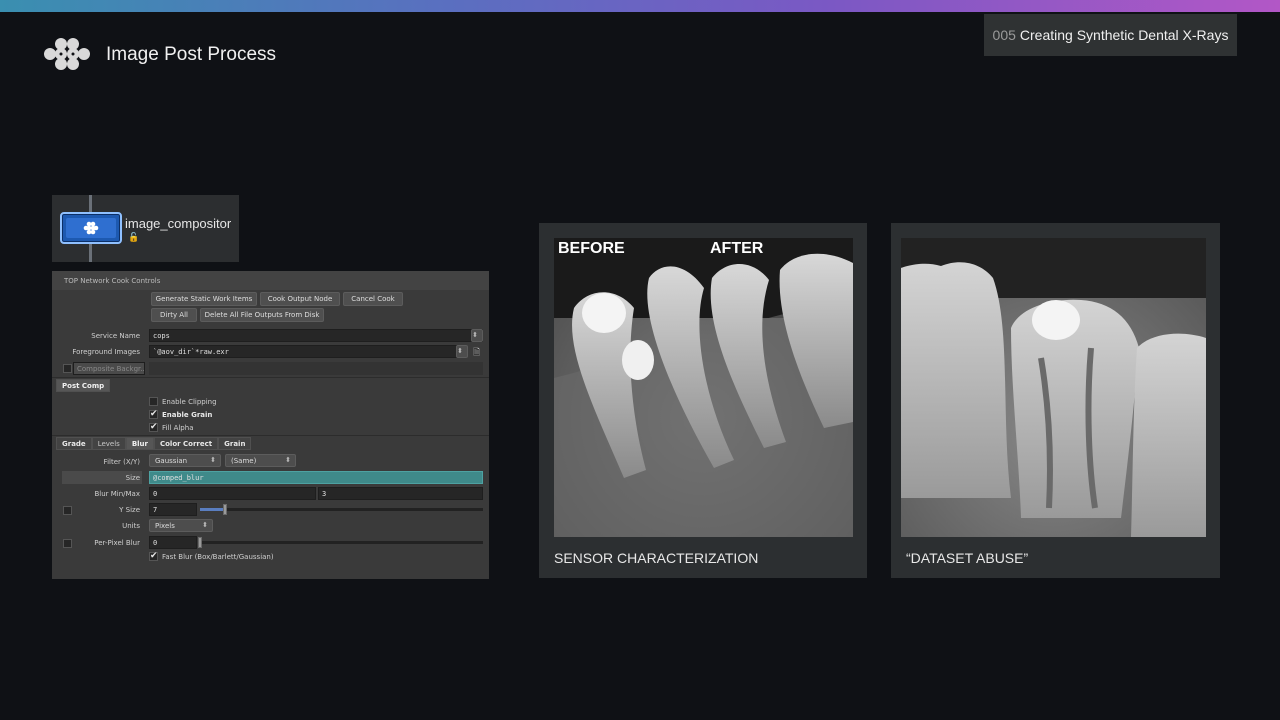 The width and height of the screenshot is (1280, 720). Describe the element at coordinates (213, 509) in the screenshot. I see `y-size-slider-fill` at that location.